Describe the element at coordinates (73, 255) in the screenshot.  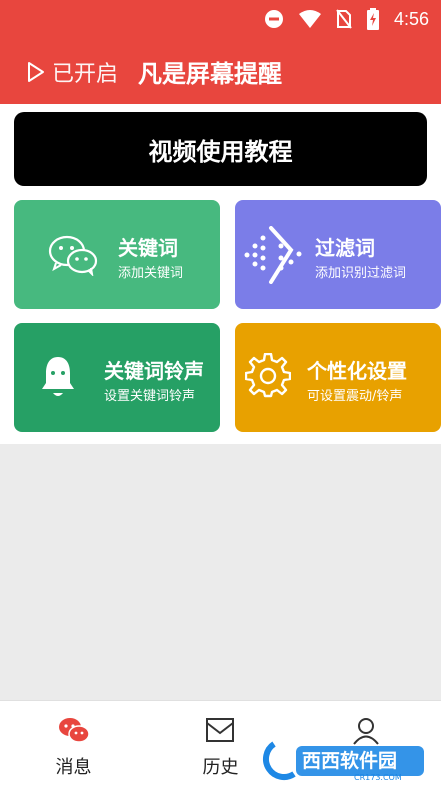
I see `wechat-icon` at that location.